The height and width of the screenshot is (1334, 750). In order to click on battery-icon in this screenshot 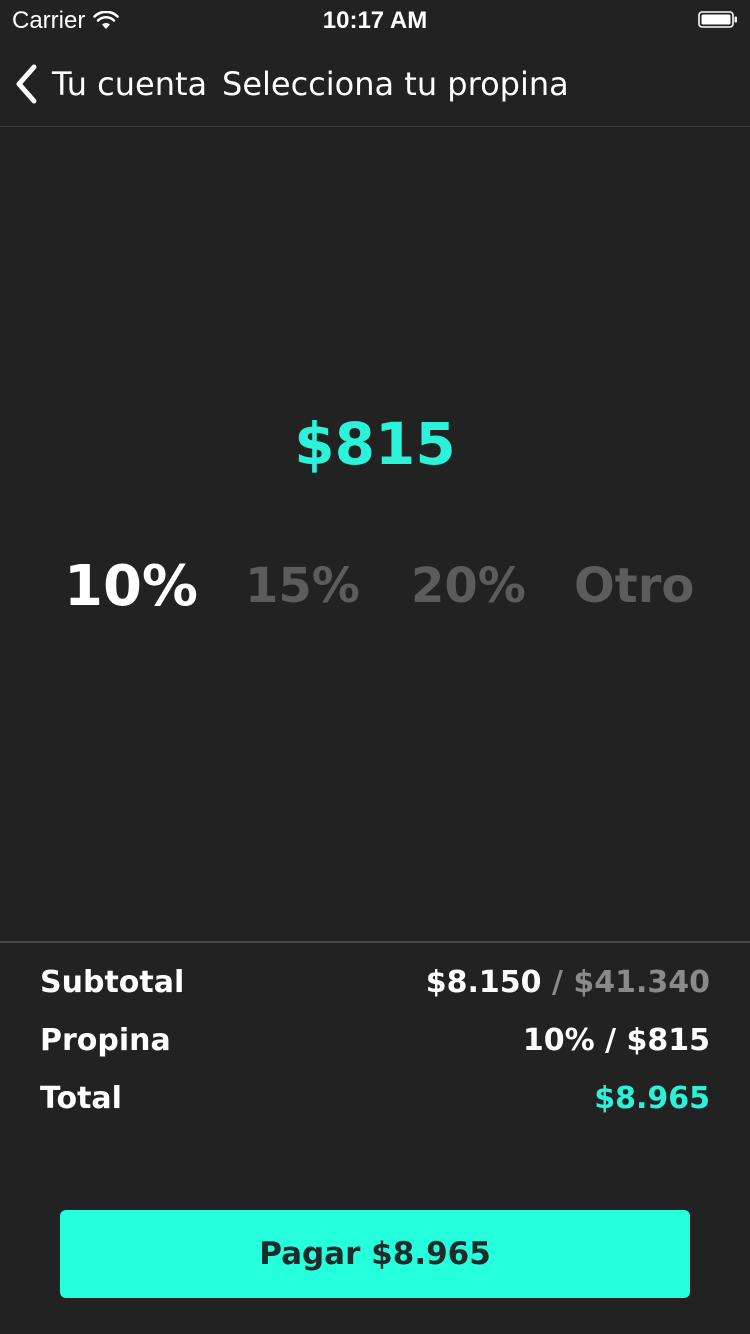, I will do `click(717, 19)`.